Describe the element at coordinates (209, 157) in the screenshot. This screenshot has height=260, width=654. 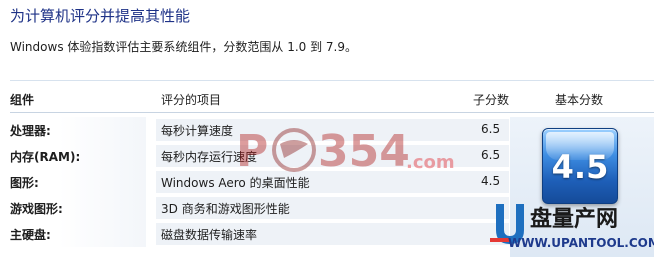
I see `rated-item: 每秒内存运行速度` at that location.